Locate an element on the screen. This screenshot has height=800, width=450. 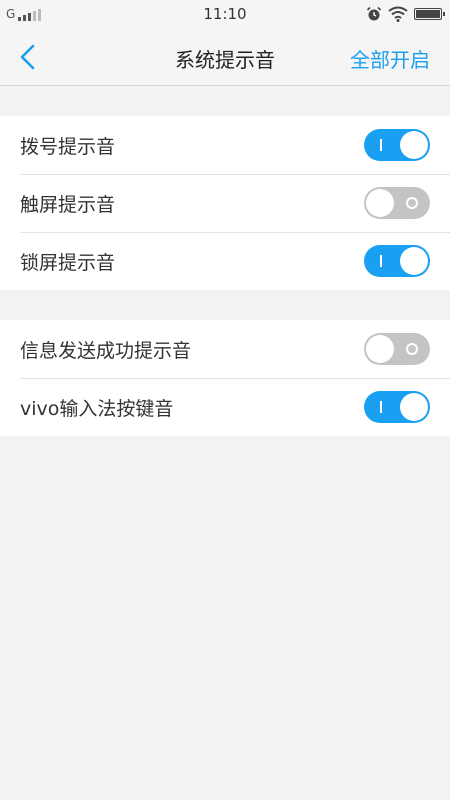
setting-label: vivo输入法按键音 is located at coordinates (97, 409).